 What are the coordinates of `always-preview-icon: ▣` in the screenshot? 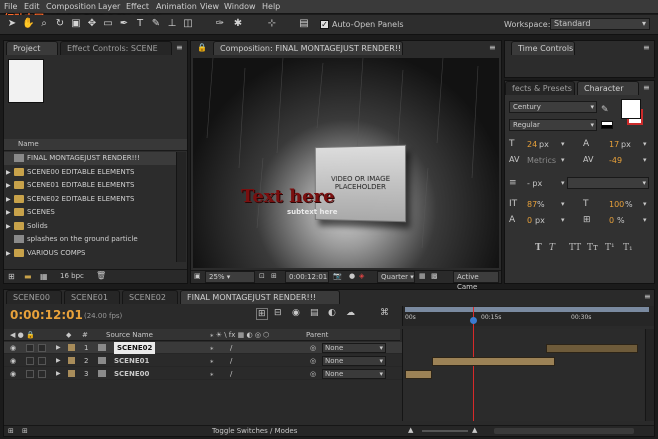 It's located at (197, 276).